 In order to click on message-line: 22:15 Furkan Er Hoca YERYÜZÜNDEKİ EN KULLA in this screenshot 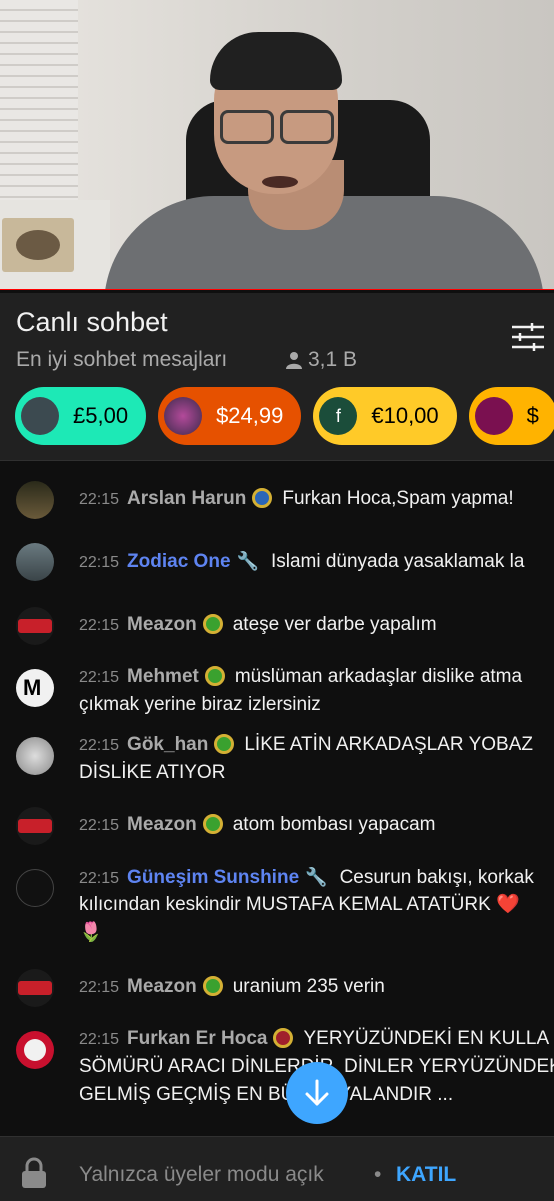, I will do `click(314, 1039)`.